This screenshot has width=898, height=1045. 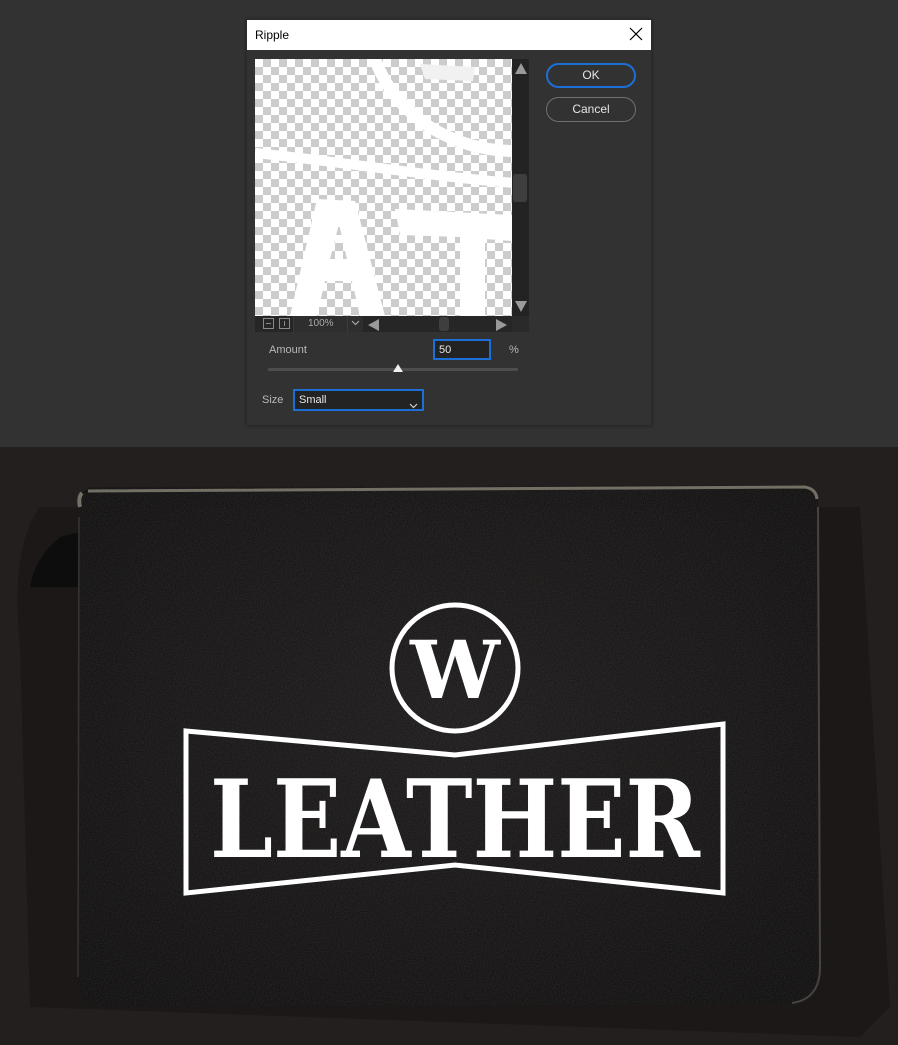 What do you see at coordinates (636, 34) in the screenshot?
I see `close-icon` at bounding box center [636, 34].